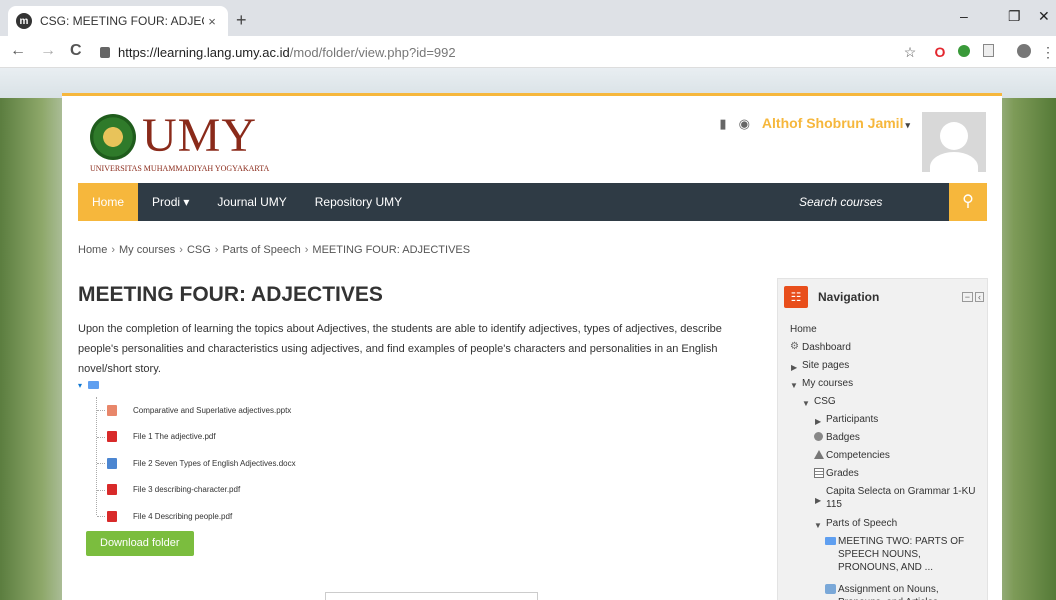 This screenshot has height=600, width=1056. I want to click on file-name: File 3 describing-character.pdf, so click(187, 490).